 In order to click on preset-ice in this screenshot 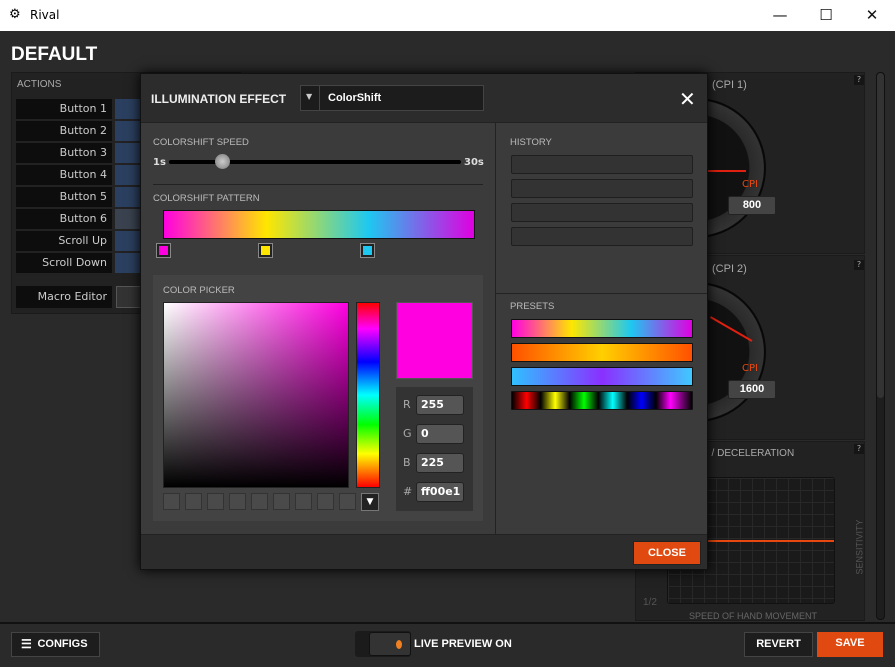, I will do `click(602, 376)`.